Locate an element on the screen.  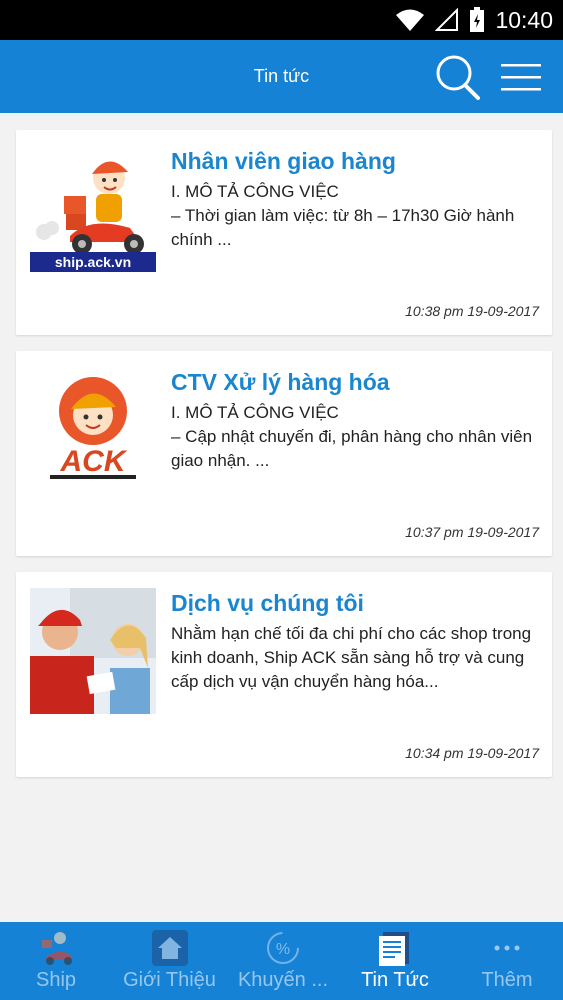
status-bar: 10:40 is located at coordinates (281, 20).